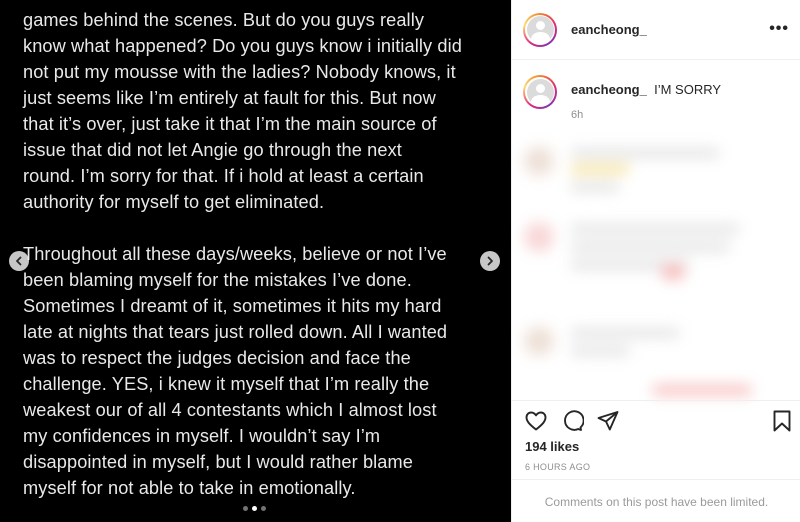 This screenshot has height=522, width=800. Describe the element at coordinates (646, 101) in the screenshot. I see `caption: eancheong_ I’M SORRY 6h` at that location.